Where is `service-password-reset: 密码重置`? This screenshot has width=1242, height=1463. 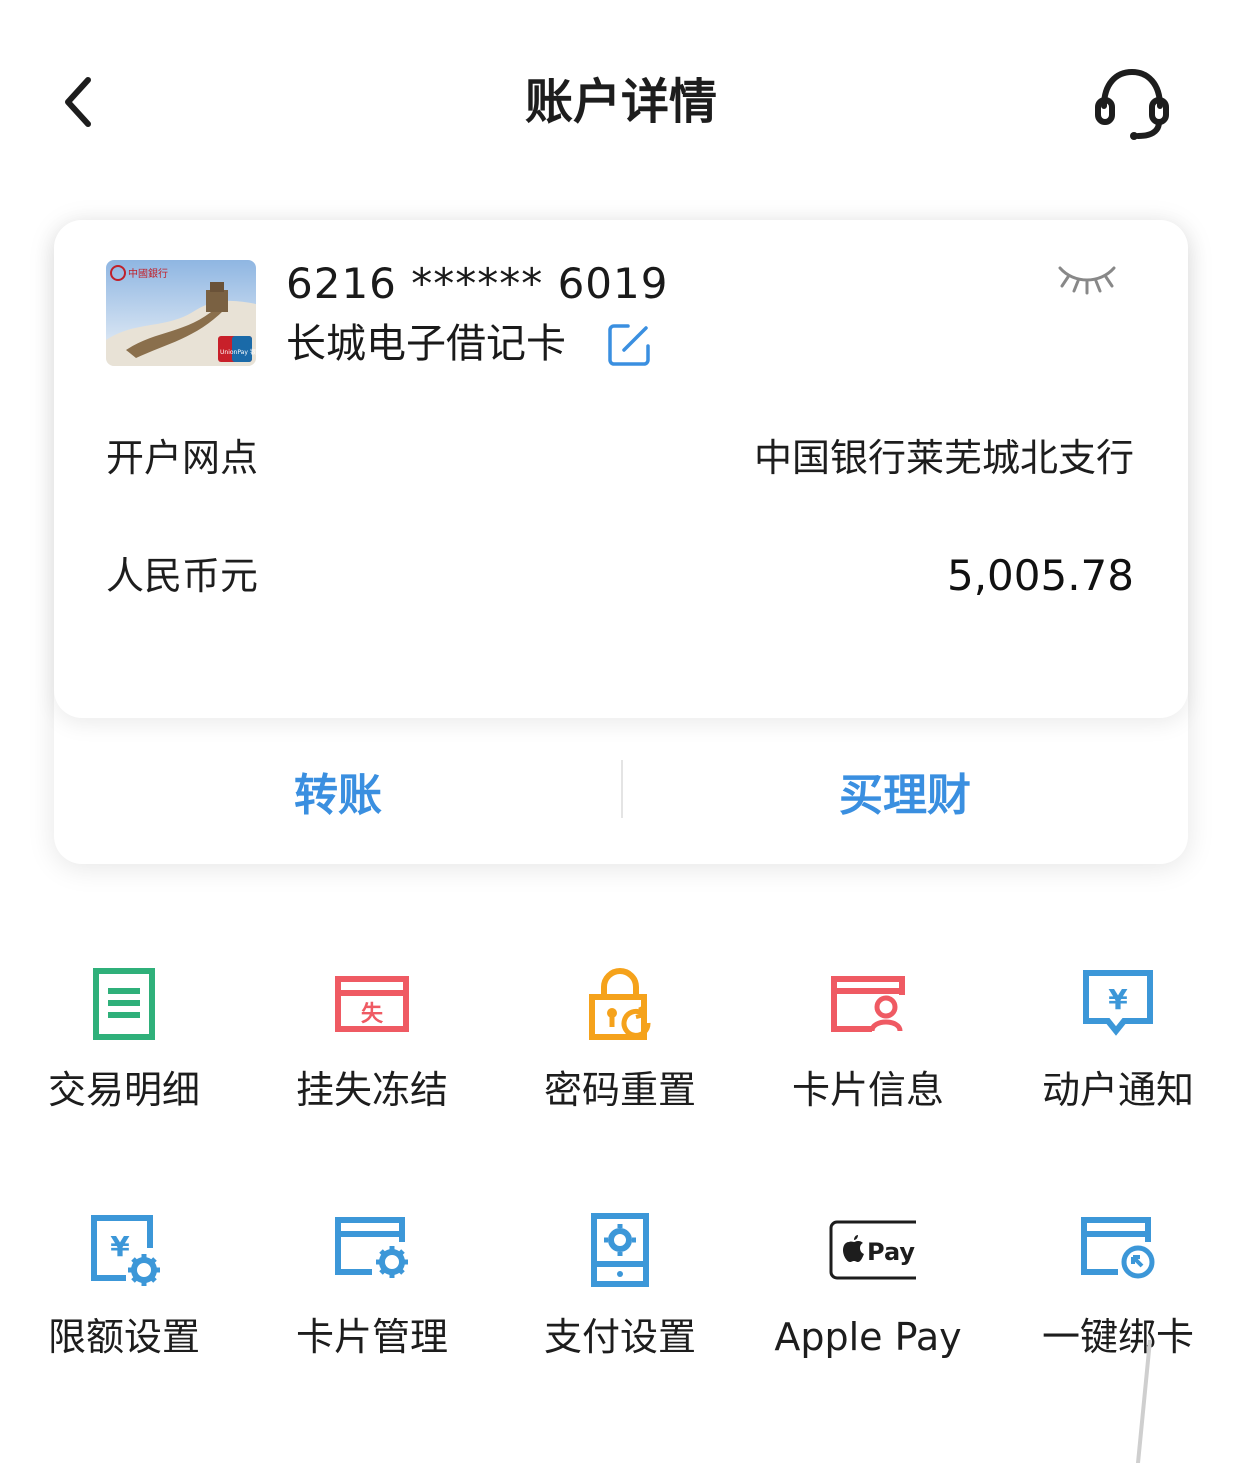
service-password-reset: 密码重置 is located at coordinates (620, 1070).